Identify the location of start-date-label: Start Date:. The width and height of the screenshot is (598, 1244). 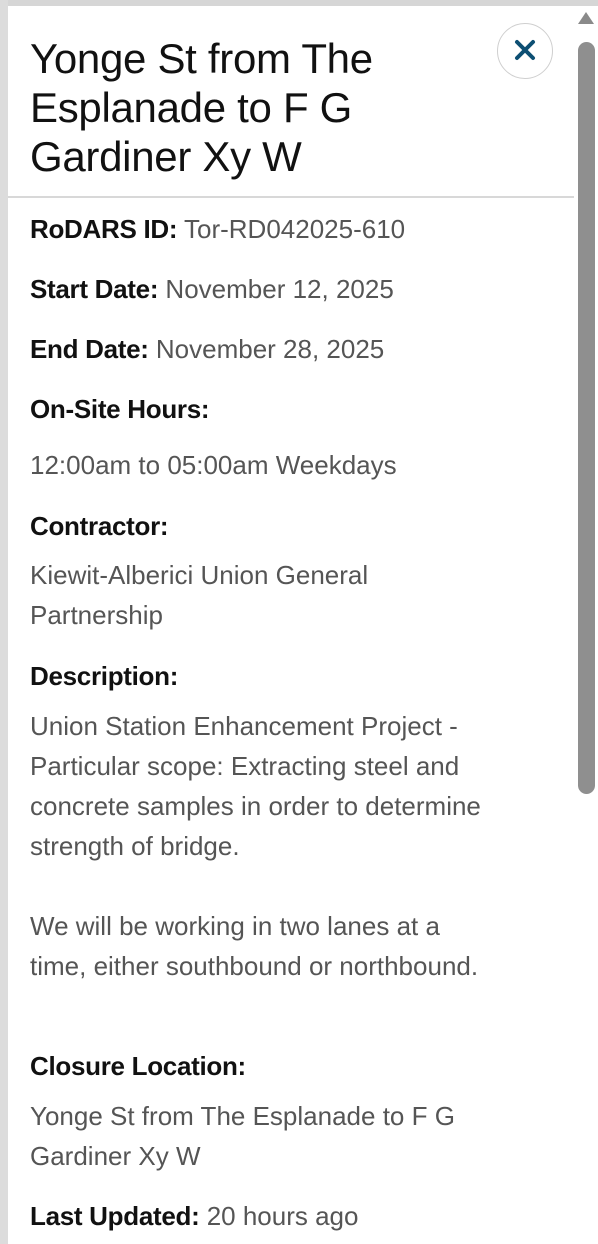
(94, 289).